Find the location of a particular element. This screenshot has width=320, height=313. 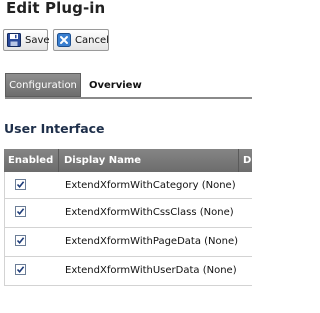

table-row: ExtendXformWithCssClass (None) is located at coordinates (128, 213).